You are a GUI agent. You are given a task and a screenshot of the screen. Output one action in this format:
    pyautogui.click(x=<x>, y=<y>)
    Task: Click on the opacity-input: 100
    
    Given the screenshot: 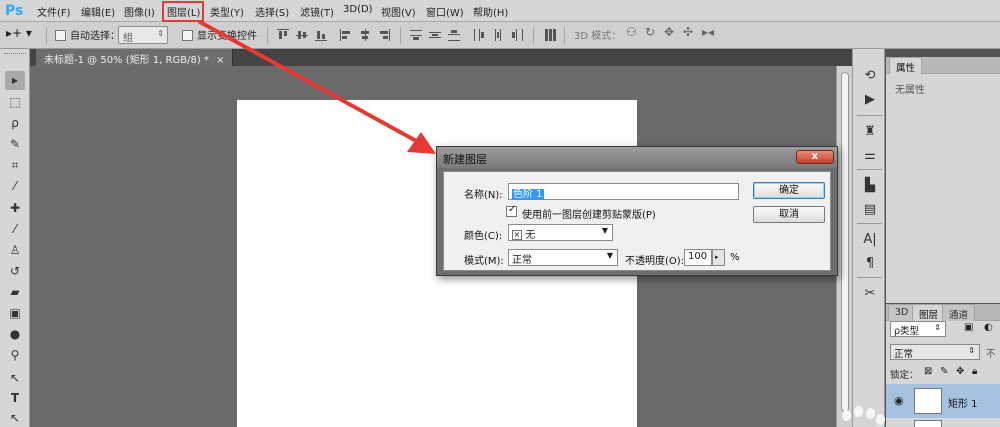 What is the action you would take?
    pyautogui.click(x=698, y=257)
    